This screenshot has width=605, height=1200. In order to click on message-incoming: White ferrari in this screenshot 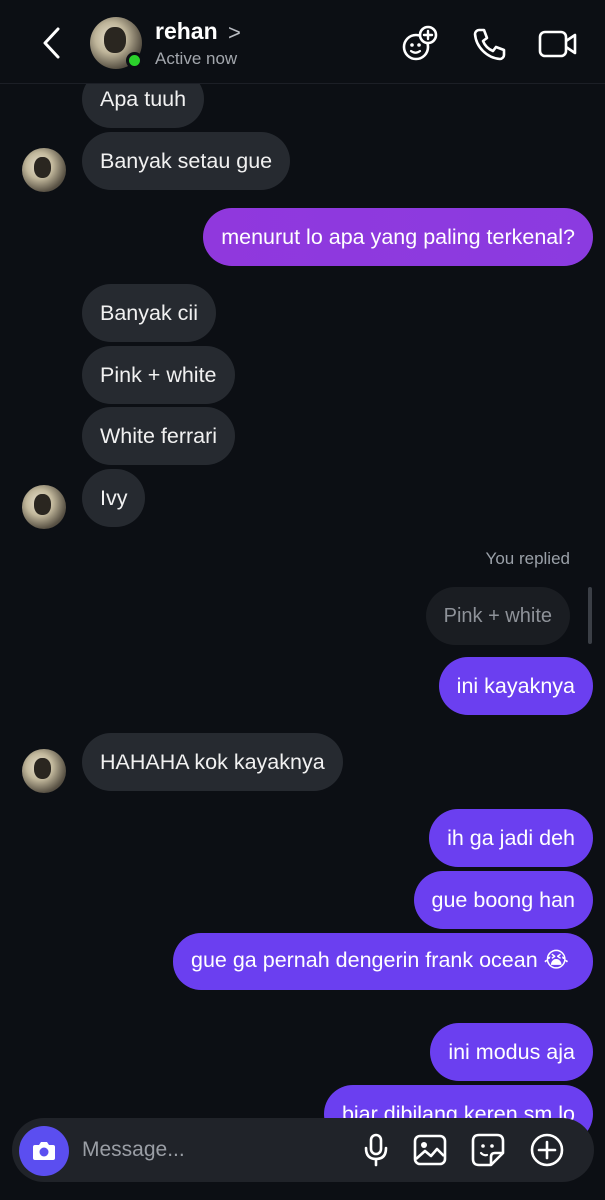, I will do `click(159, 436)`.